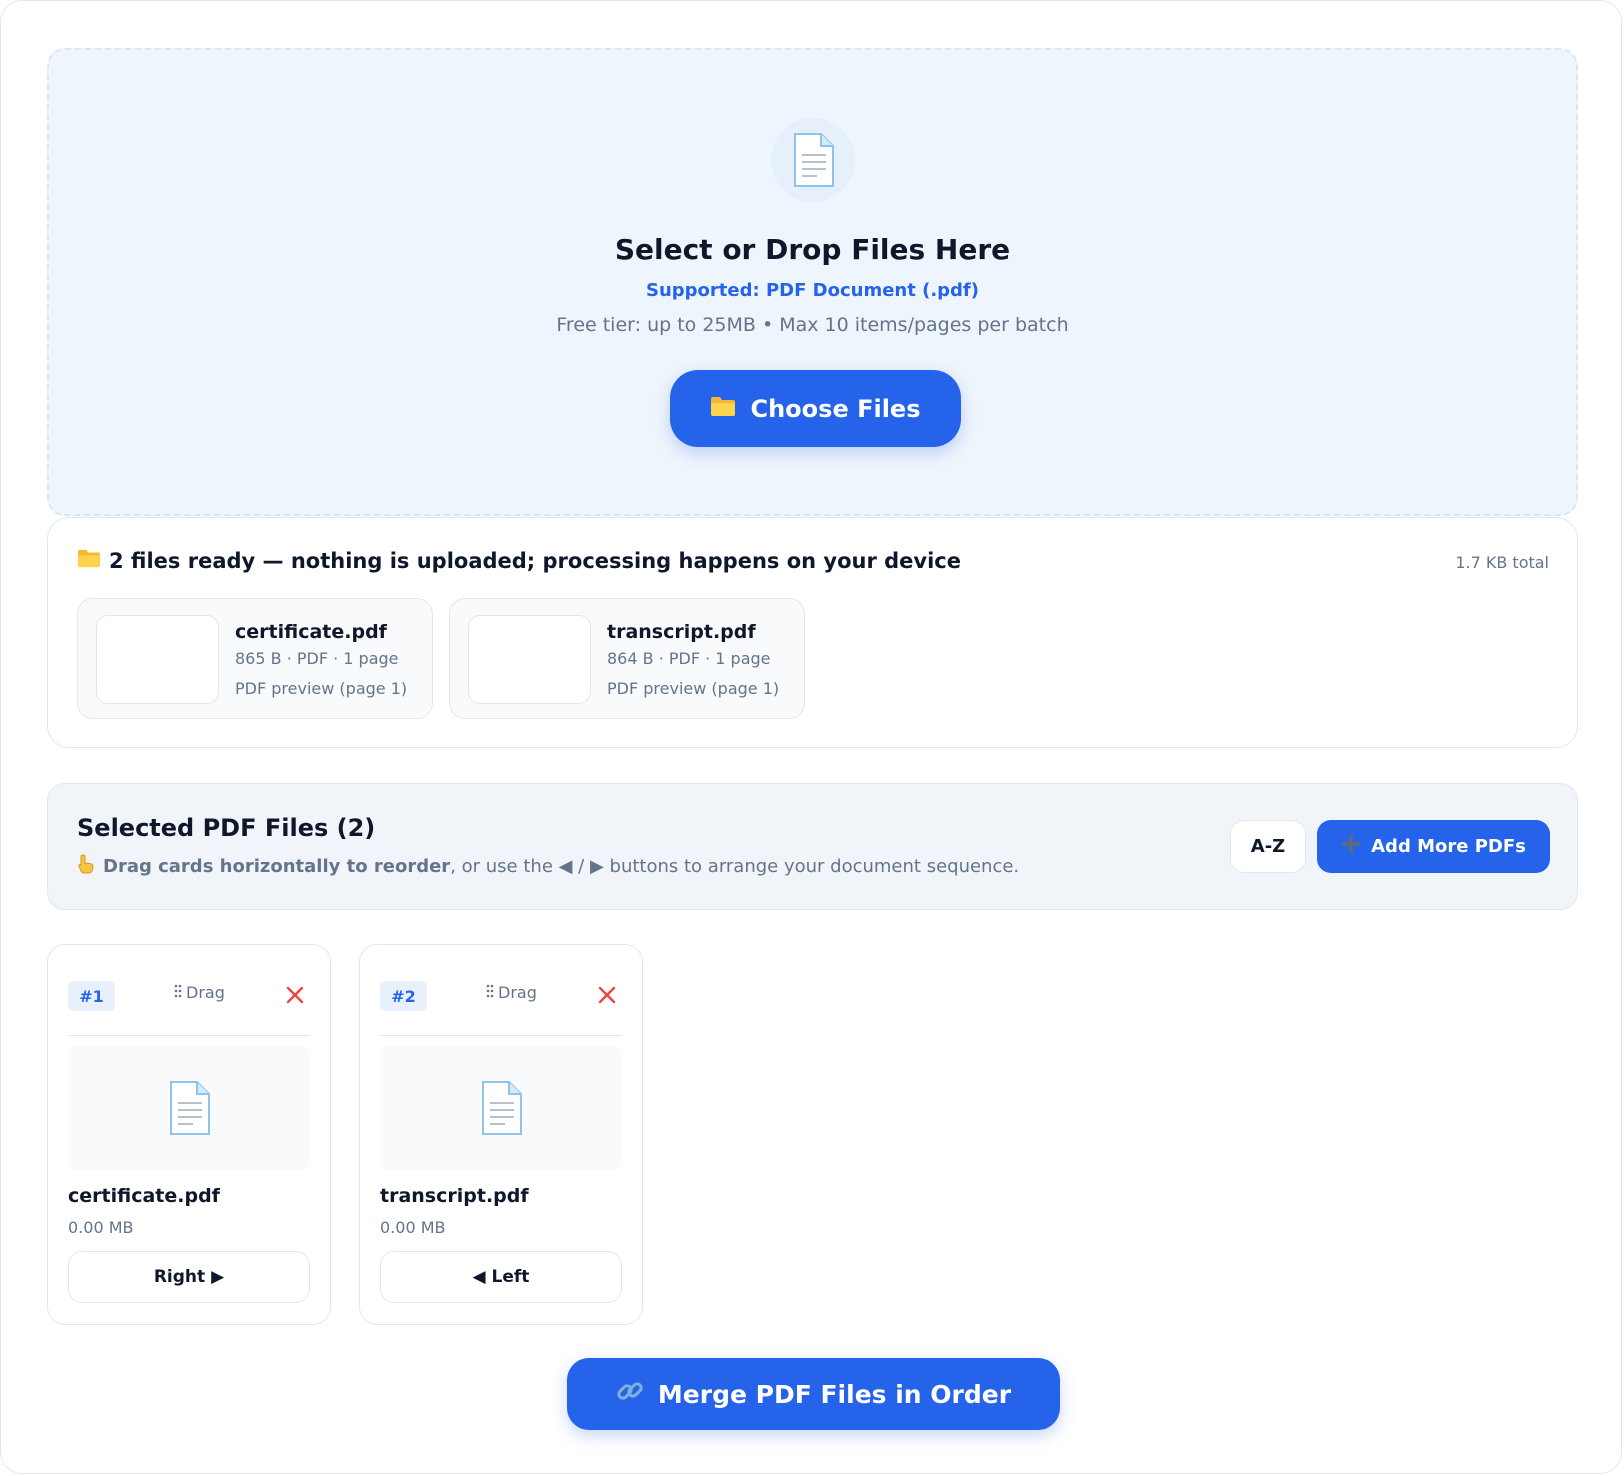 The height and width of the screenshot is (1476, 1624). I want to click on order-card: #2 Drag transcript.pdf 0.00 MB ◀ Left, so click(501, 1134).